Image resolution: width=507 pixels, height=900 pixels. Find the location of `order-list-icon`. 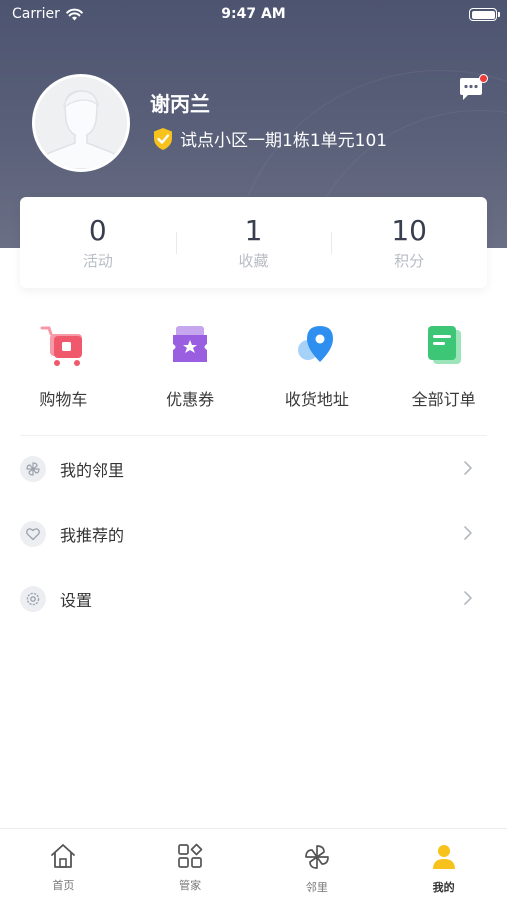

order-list-icon is located at coordinates (444, 345).